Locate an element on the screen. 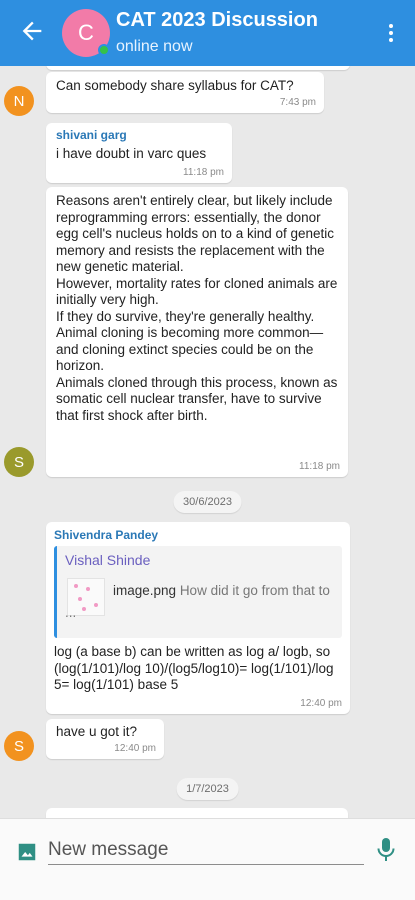  message-time: 7:43 pm is located at coordinates (297, 102).